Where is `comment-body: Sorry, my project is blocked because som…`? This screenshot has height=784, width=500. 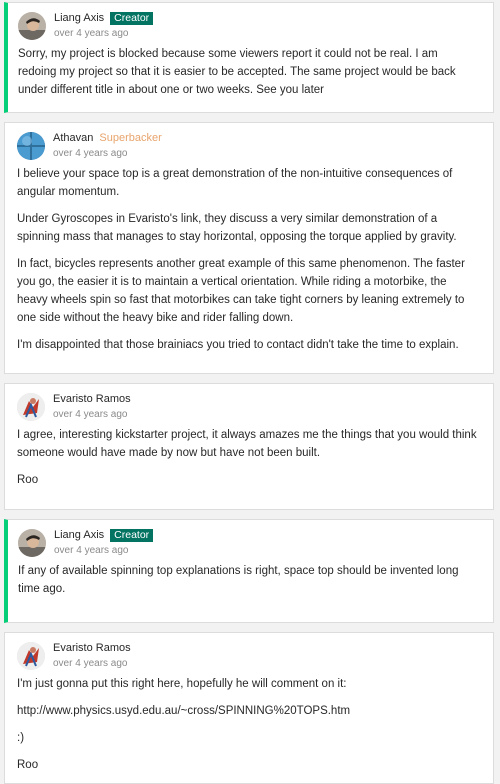 comment-body: Sorry, my project is blocked because som… is located at coordinates (248, 72).